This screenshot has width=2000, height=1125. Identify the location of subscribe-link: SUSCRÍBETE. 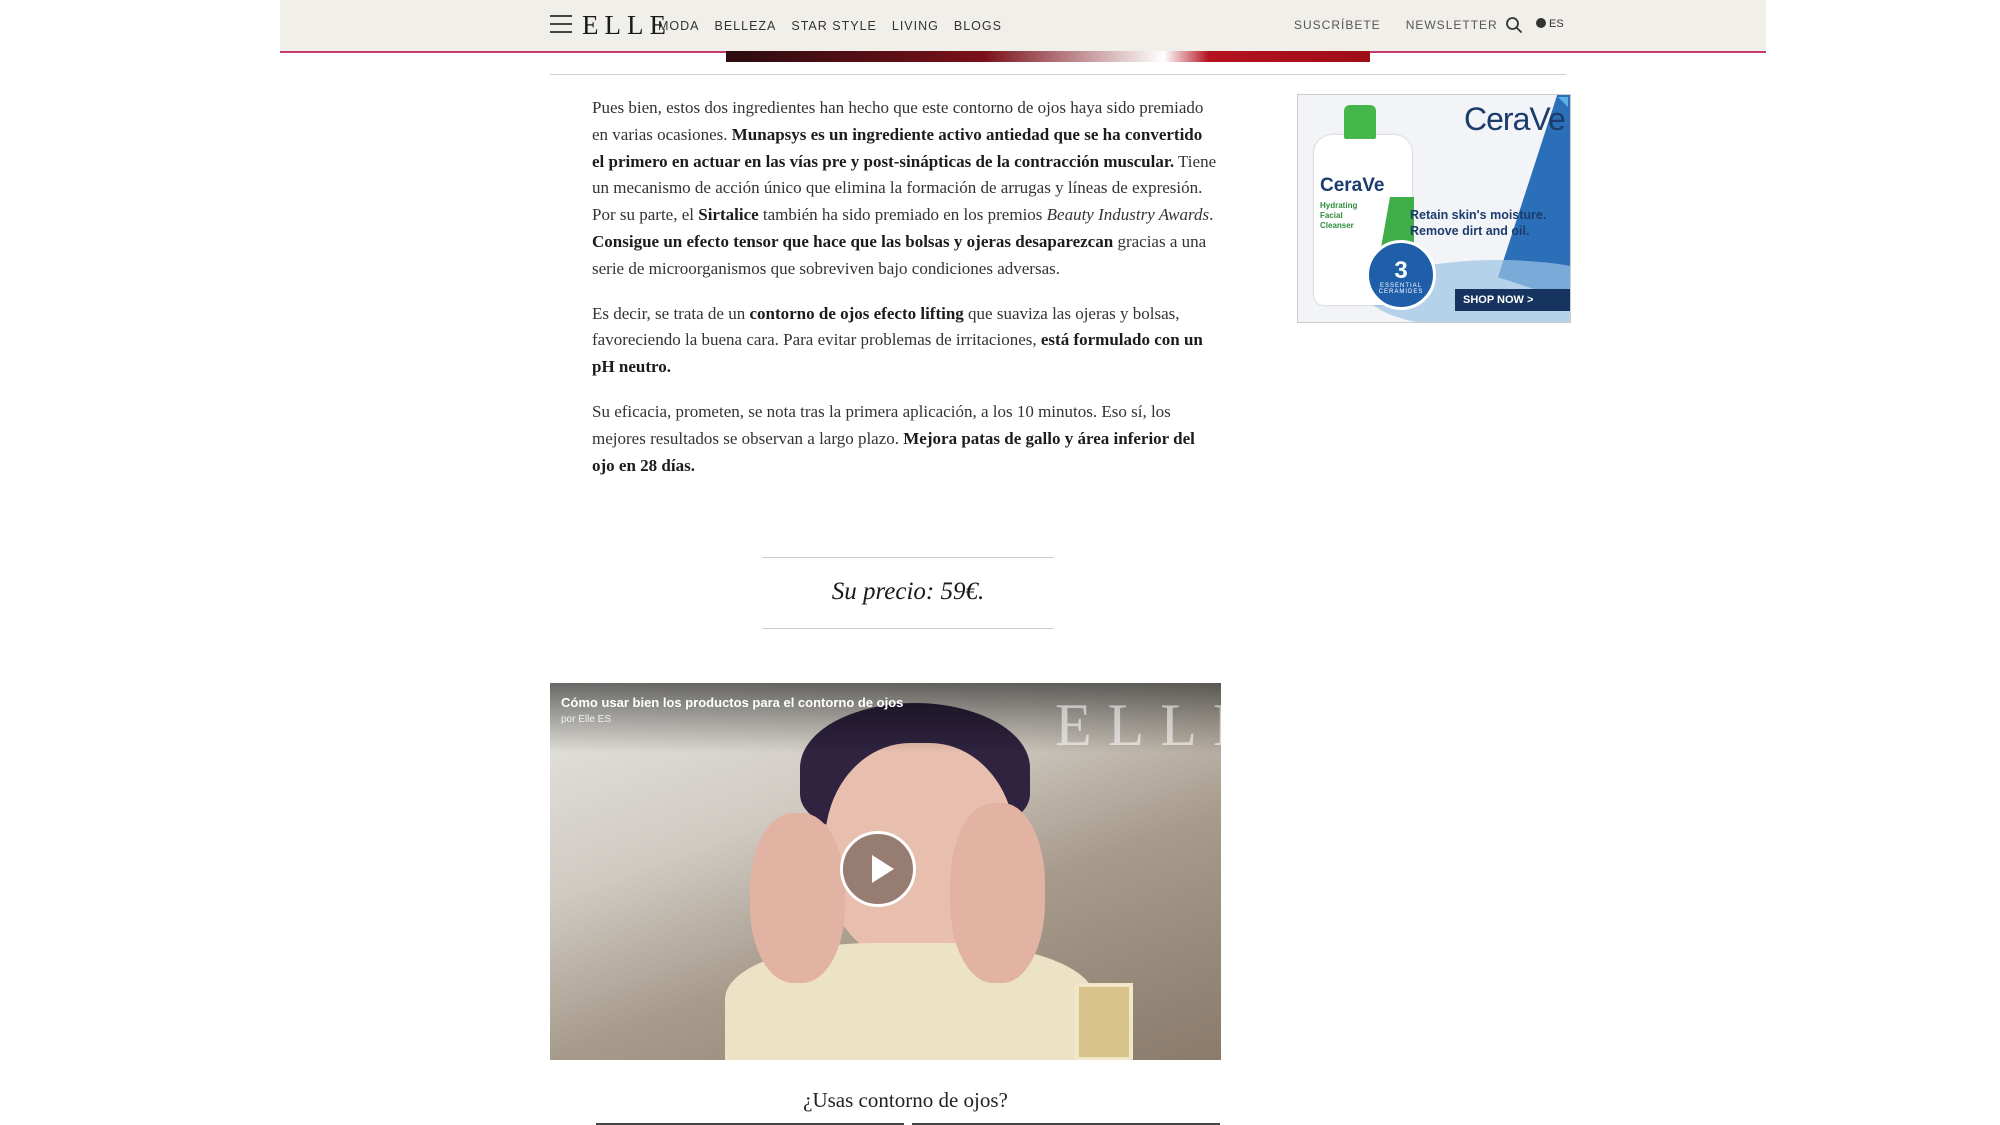
(1337, 25).